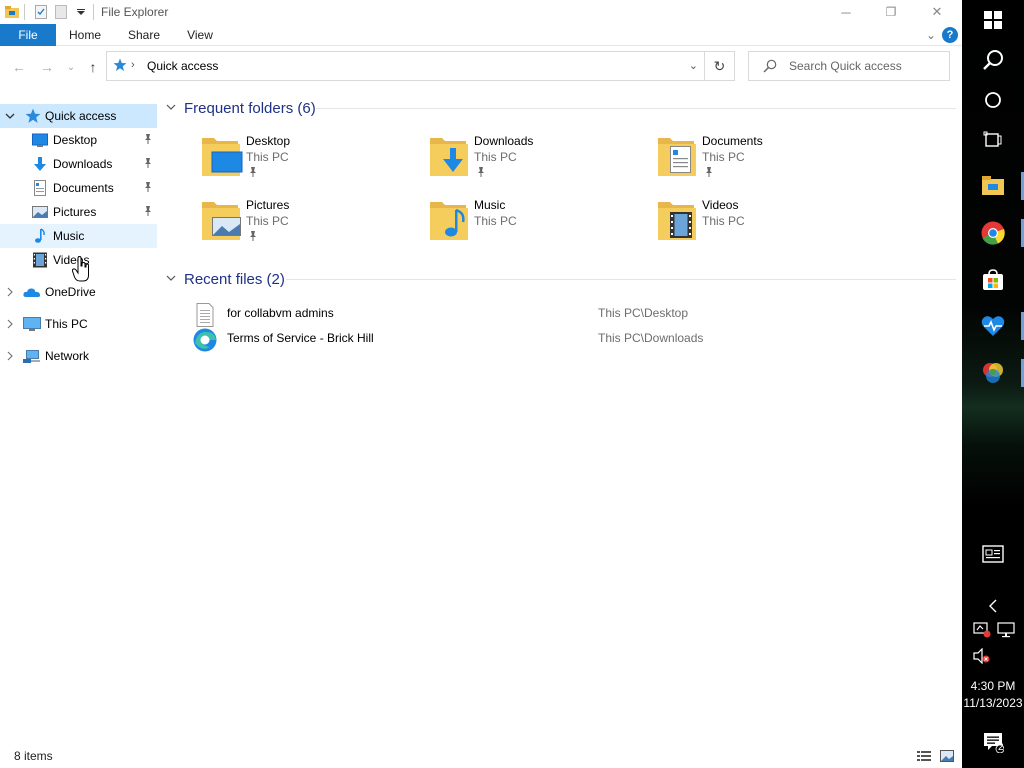 This screenshot has width=1024, height=768. I want to click on edge-icon, so click(204, 340).